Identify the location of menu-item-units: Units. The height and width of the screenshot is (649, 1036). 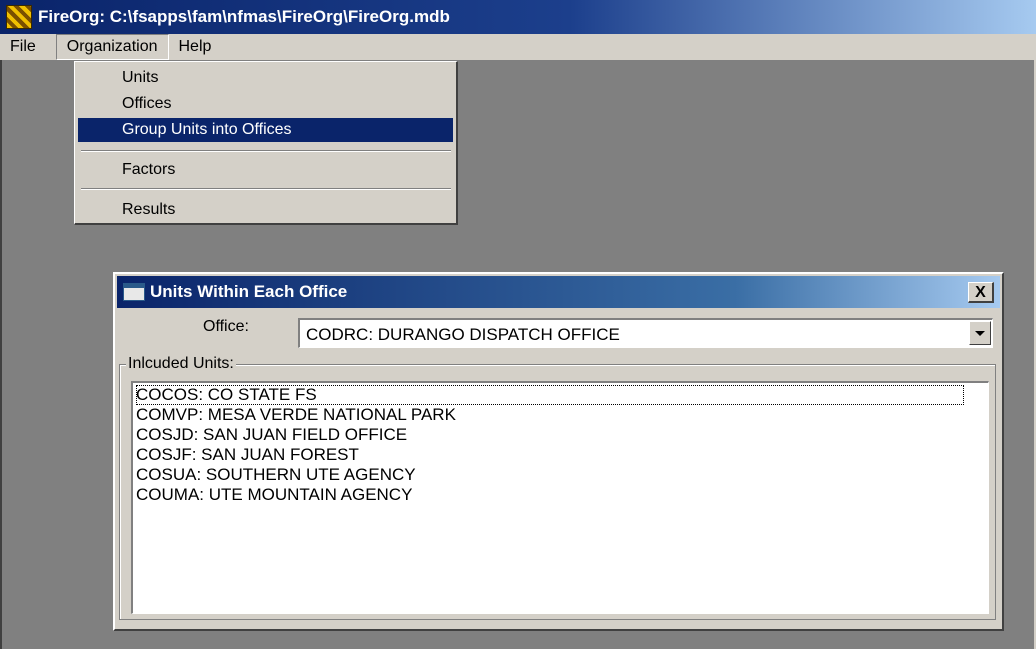
(265, 78).